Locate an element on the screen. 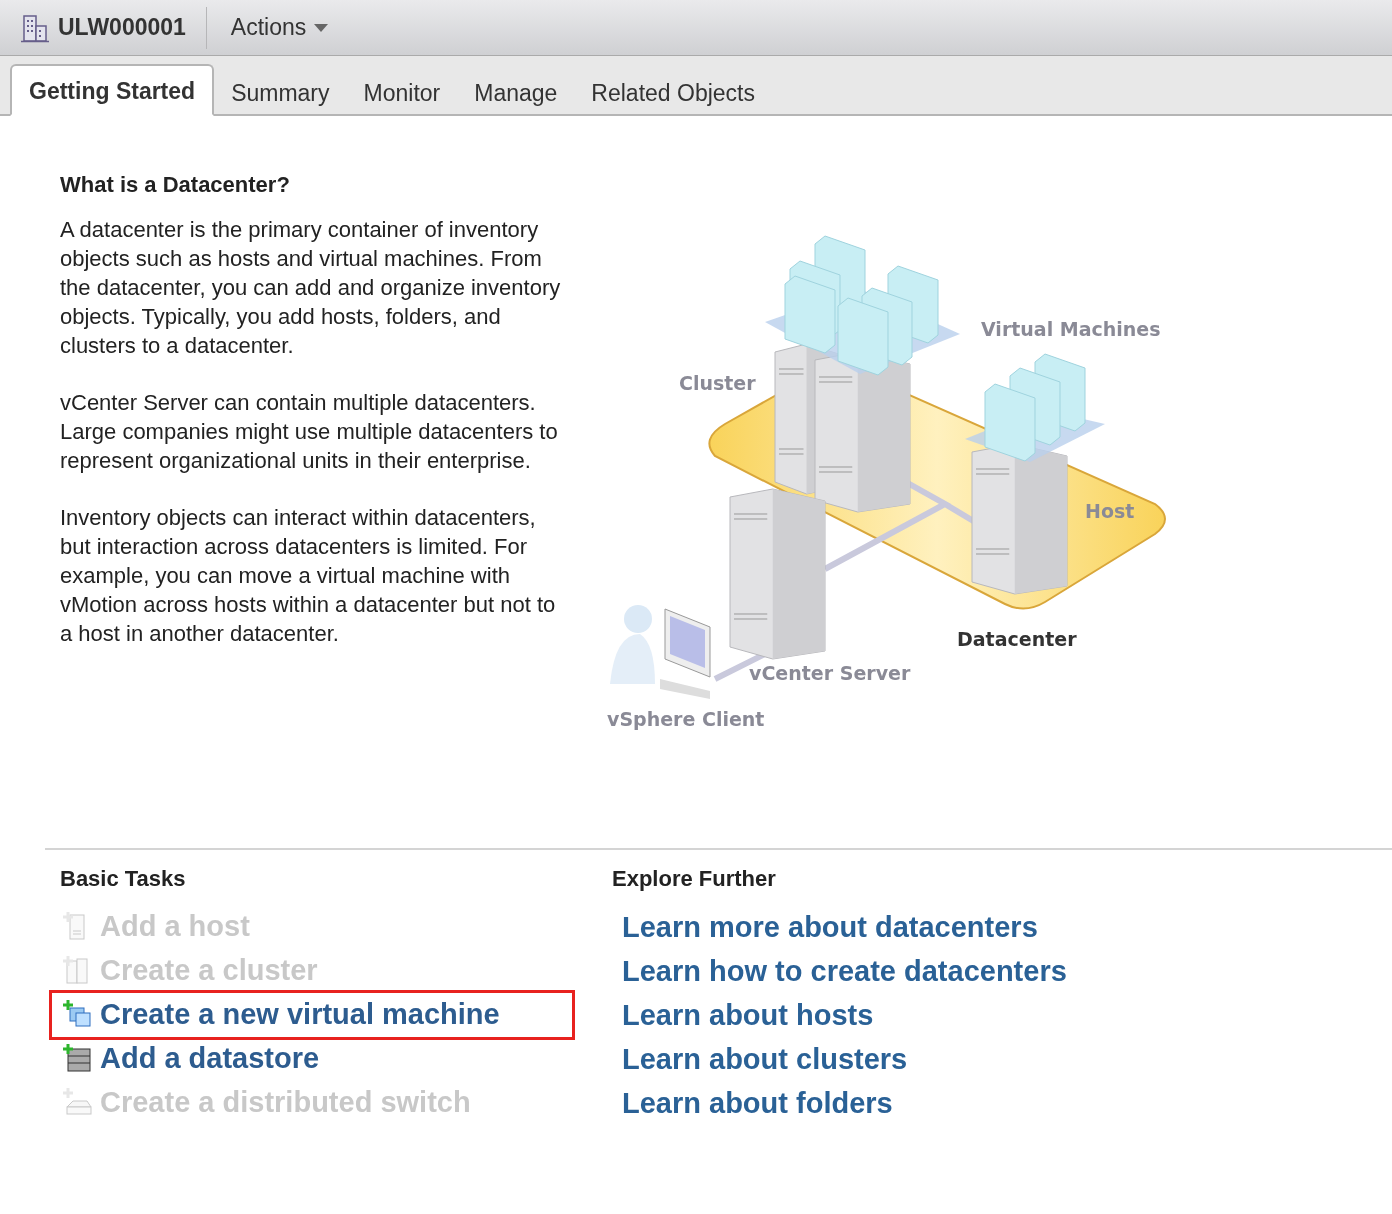 The image size is (1392, 1214). help-link: Learn about folders is located at coordinates (844, 1103).